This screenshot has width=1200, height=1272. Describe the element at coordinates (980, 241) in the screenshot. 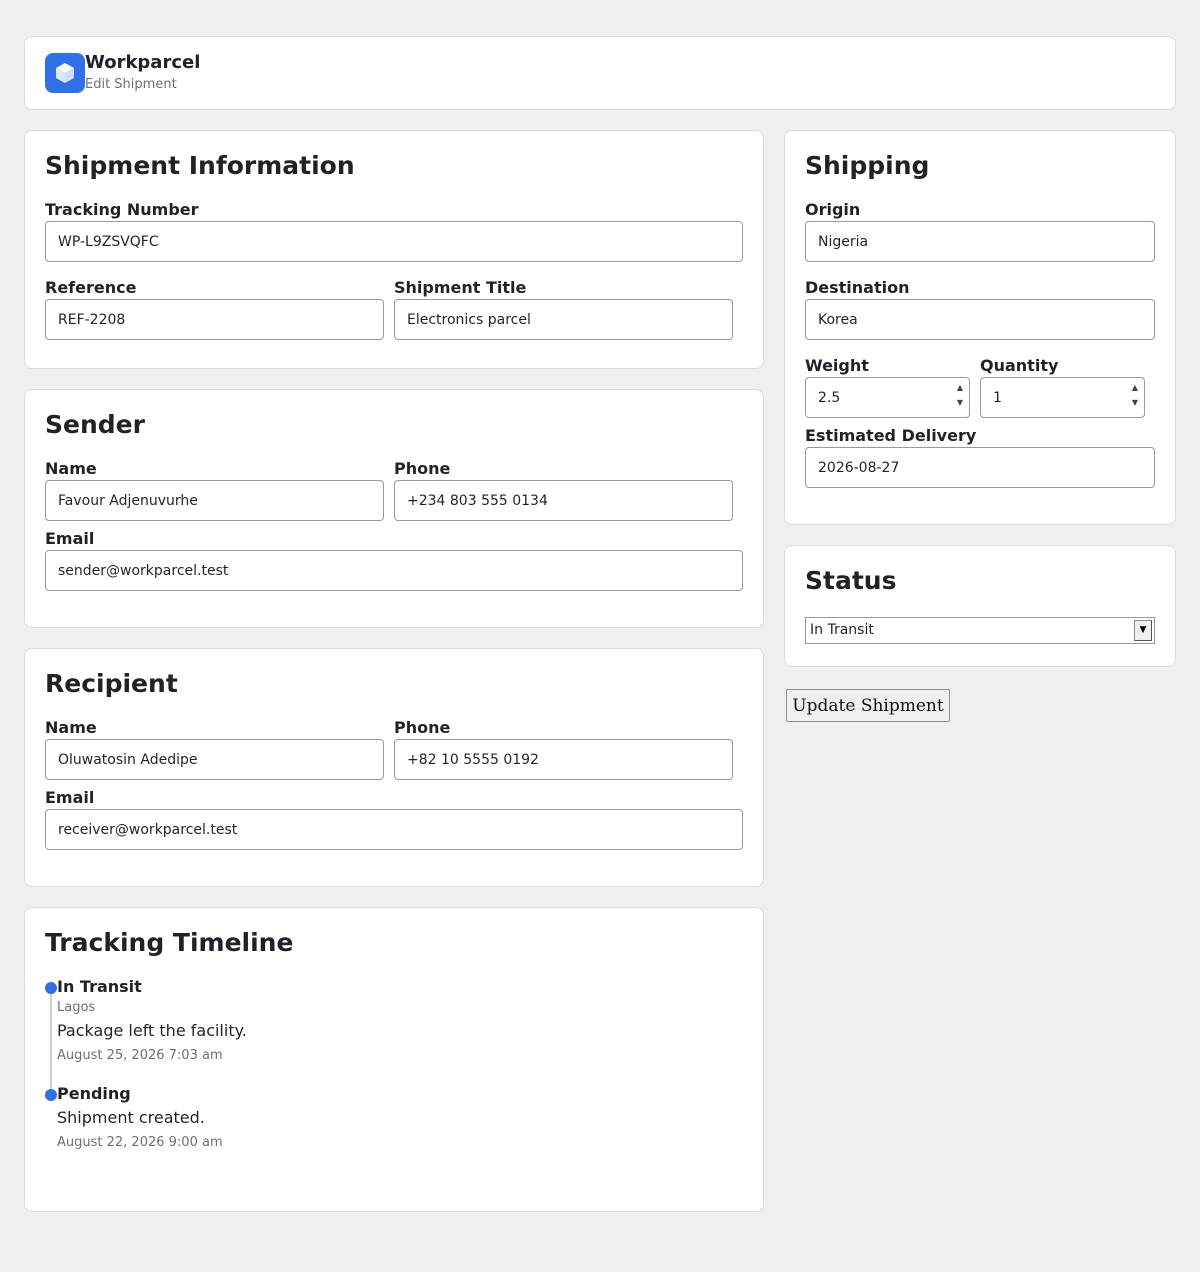

I see `origin-input` at that location.